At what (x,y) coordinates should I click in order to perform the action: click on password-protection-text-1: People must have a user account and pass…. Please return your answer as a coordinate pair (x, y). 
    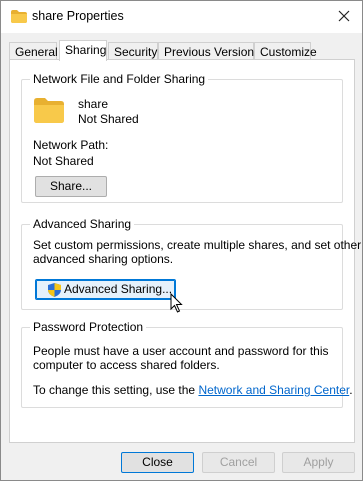
    Looking at the image, I should click on (181, 351).